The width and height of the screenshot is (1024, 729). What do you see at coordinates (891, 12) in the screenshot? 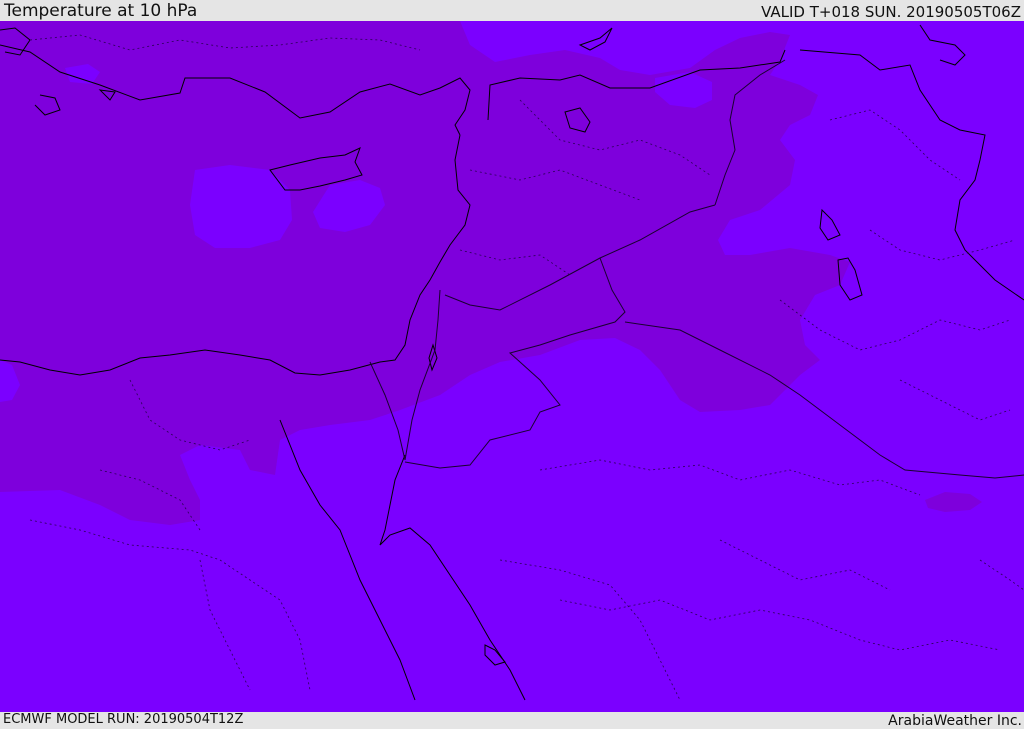
I see `valid-time: VALID T+018 SUN. 20190505T06Z` at bounding box center [891, 12].